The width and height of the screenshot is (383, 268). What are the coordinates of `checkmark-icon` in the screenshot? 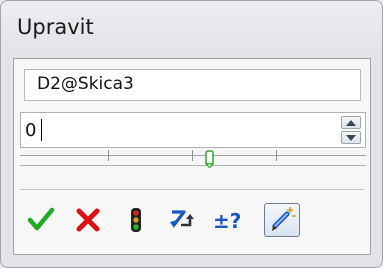 It's located at (41, 219).